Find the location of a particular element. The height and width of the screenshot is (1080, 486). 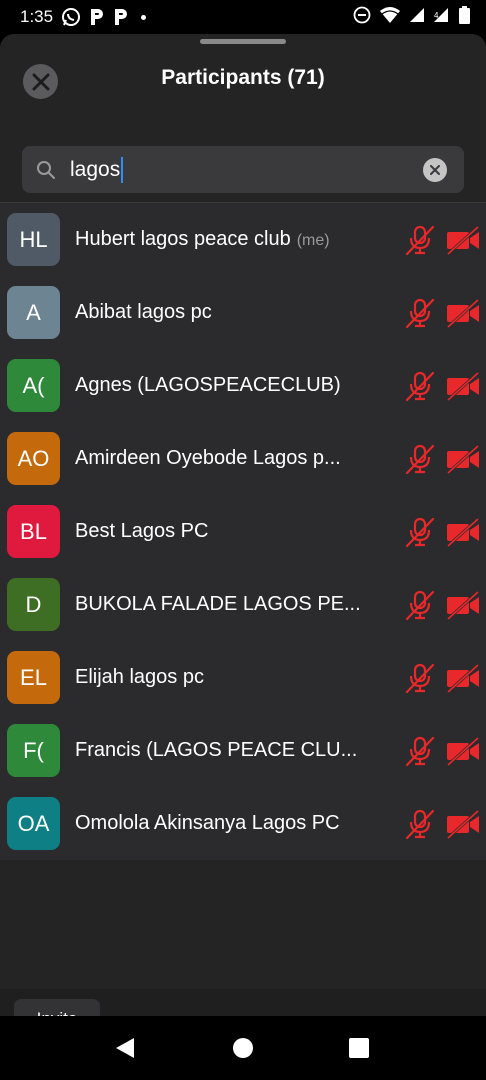

navigation-bar is located at coordinates (243, 1048).